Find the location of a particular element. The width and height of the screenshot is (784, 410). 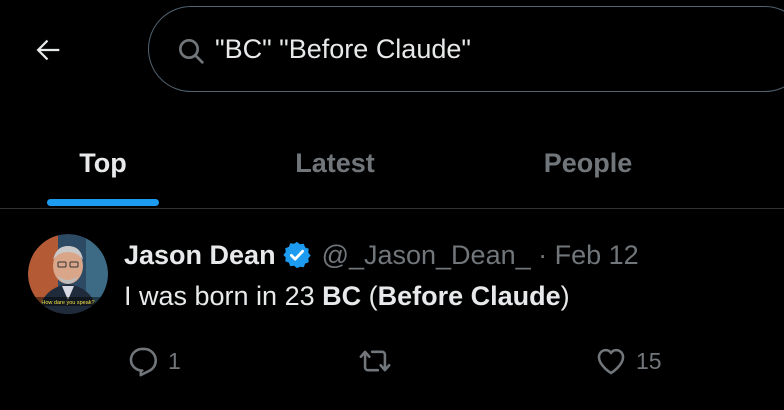

tab-people-label: People is located at coordinates (588, 162).